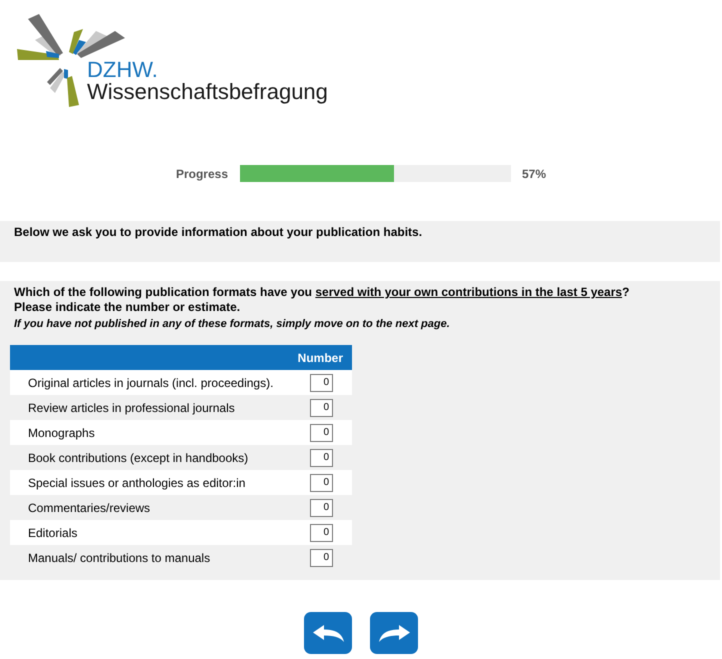 The width and height of the screenshot is (722, 659). I want to click on next-button, so click(394, 633).